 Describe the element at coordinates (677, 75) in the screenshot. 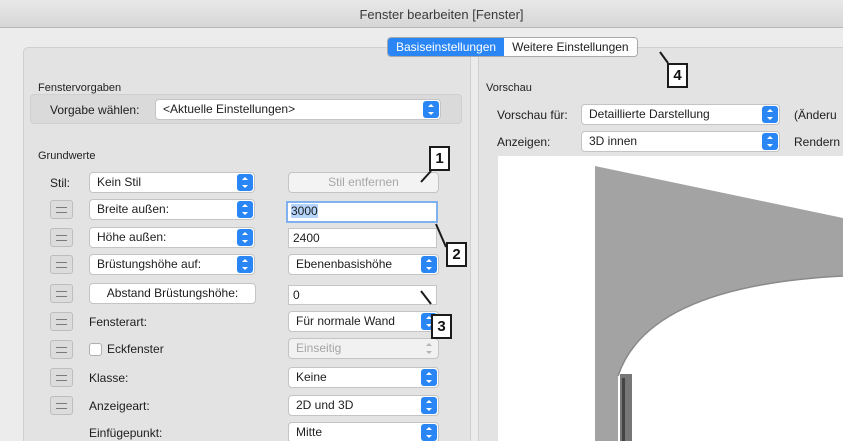

I see `callout-4: 4` at that location.